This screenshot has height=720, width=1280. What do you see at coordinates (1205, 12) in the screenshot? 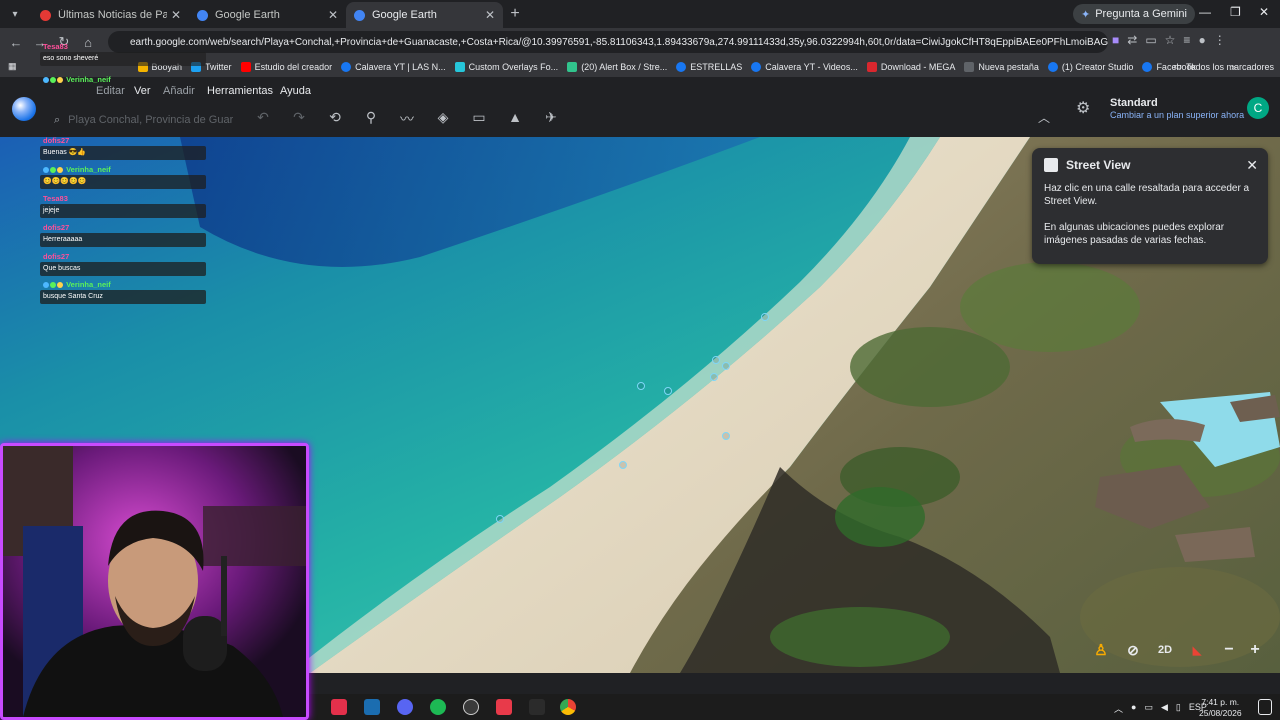
I see `minimize-icon: —` at bounding box center [1205, 12].